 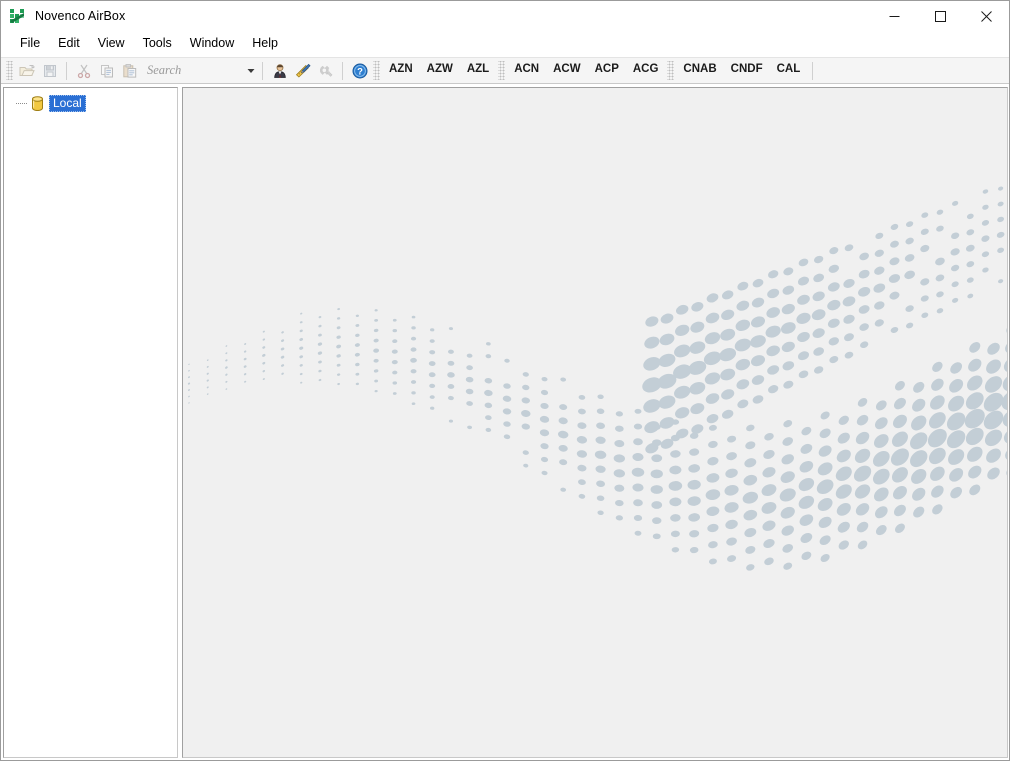 I want to click on toolbar-grip-cn, so click(x=671, y=70).